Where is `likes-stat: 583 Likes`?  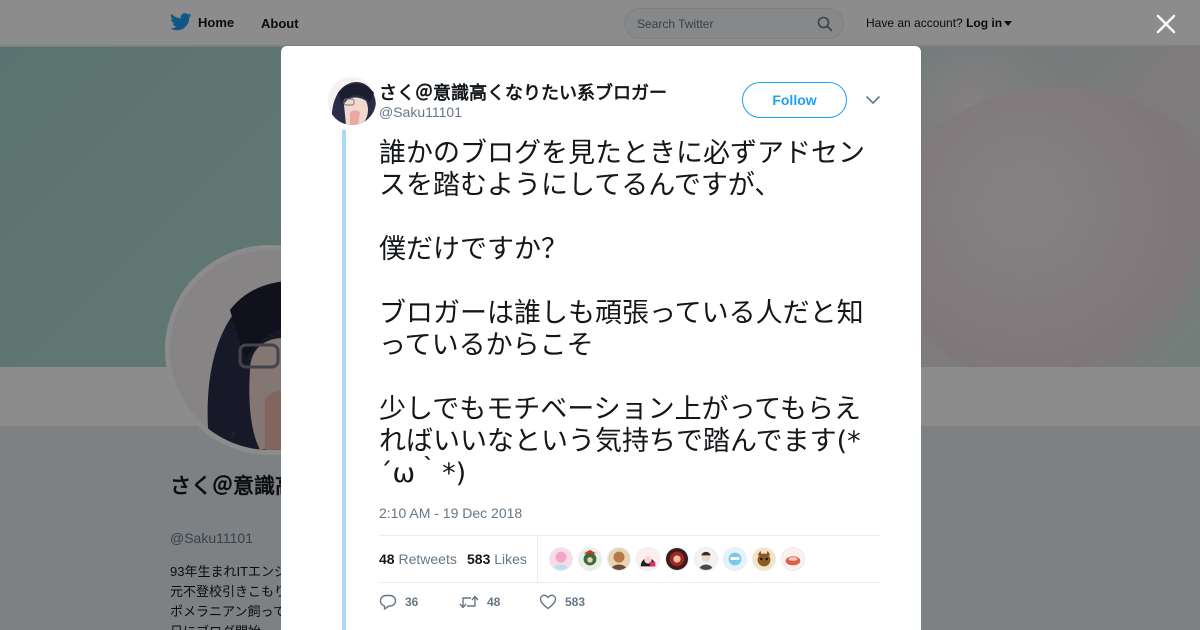 likes-stat: 583 Likes is located at coordinates (497, 559).